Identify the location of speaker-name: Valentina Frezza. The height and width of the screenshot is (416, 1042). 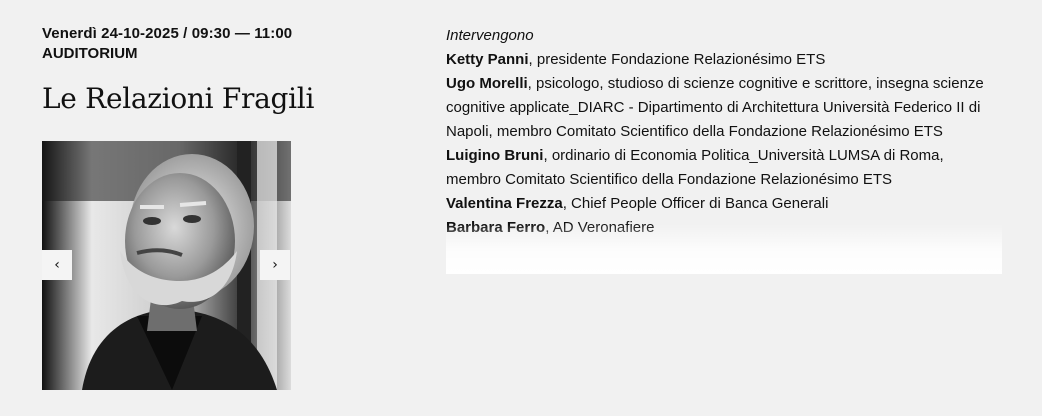
(504, 203).